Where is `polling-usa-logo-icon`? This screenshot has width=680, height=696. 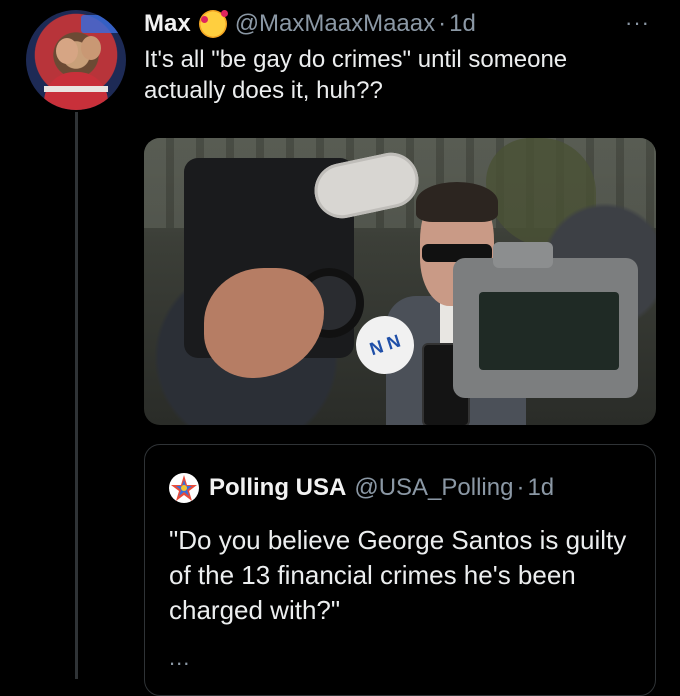 polling-usa-logo-icon is located at coordinates (184, 488).